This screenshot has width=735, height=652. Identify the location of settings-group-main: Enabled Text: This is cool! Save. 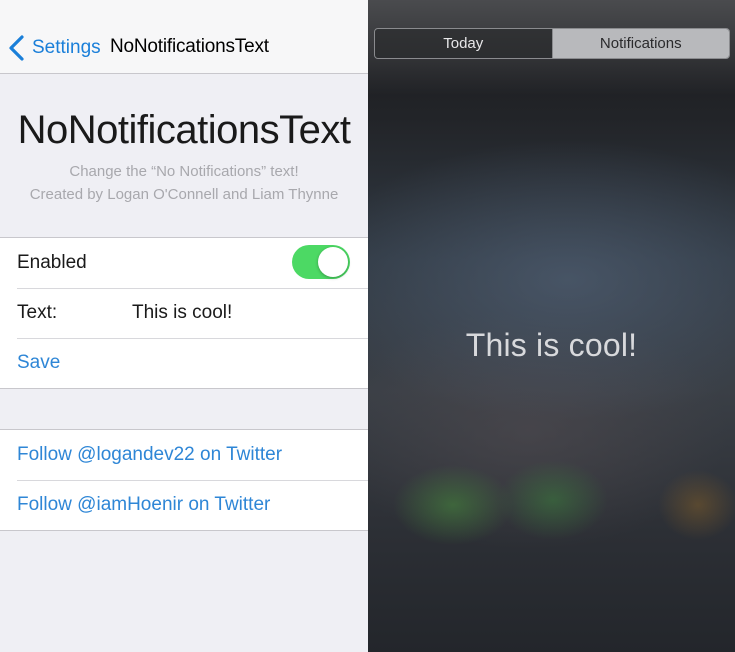
(184, 313).